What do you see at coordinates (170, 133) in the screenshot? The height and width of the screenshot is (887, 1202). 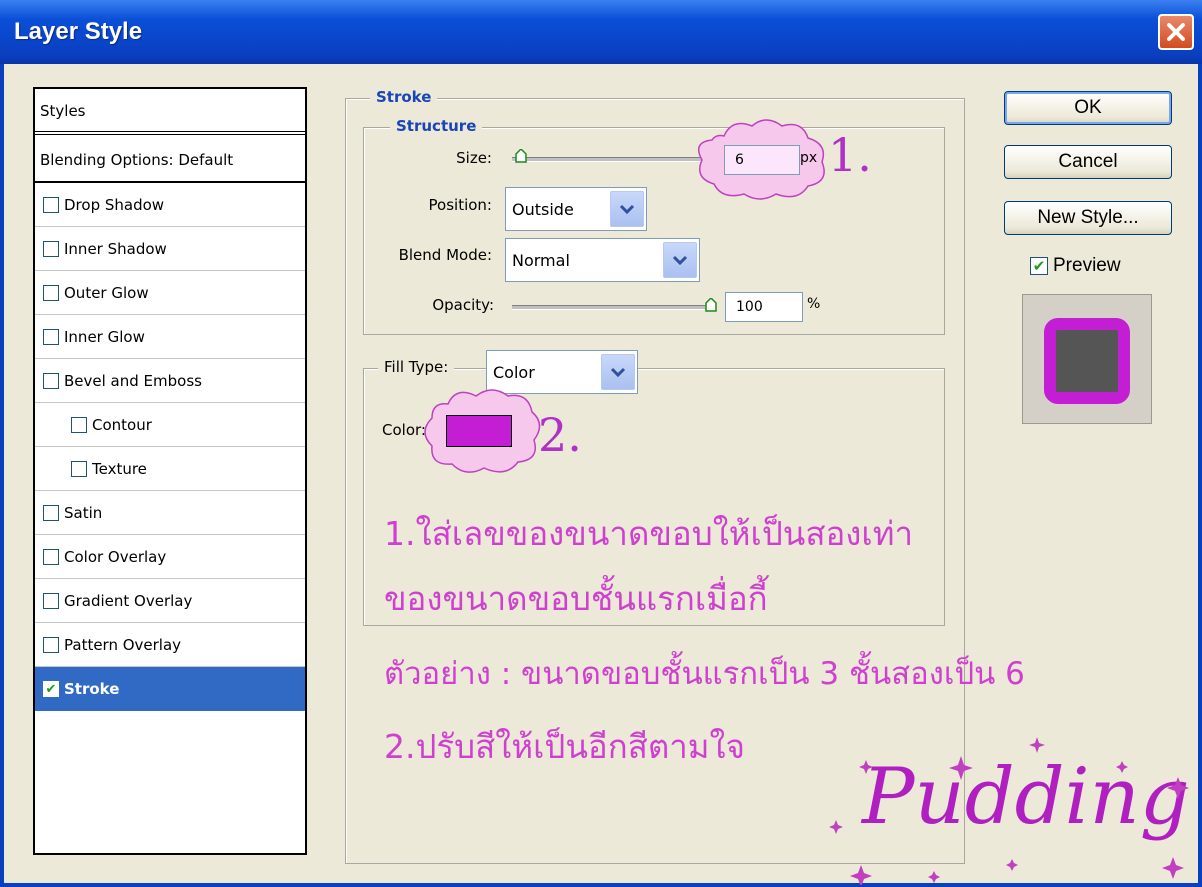 I see `divider` at bounding box center [170, 133].